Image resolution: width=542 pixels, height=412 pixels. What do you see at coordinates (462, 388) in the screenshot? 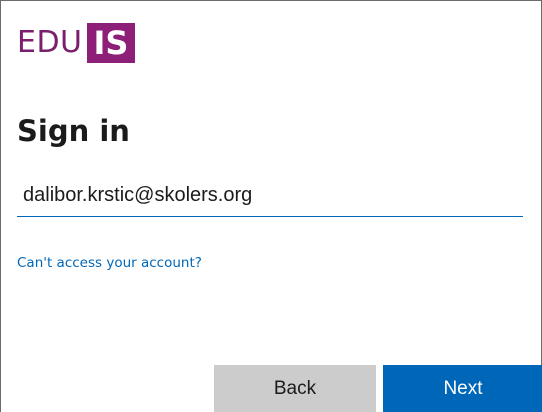
I see `next-button: Next` at bounding box center [462, 388].